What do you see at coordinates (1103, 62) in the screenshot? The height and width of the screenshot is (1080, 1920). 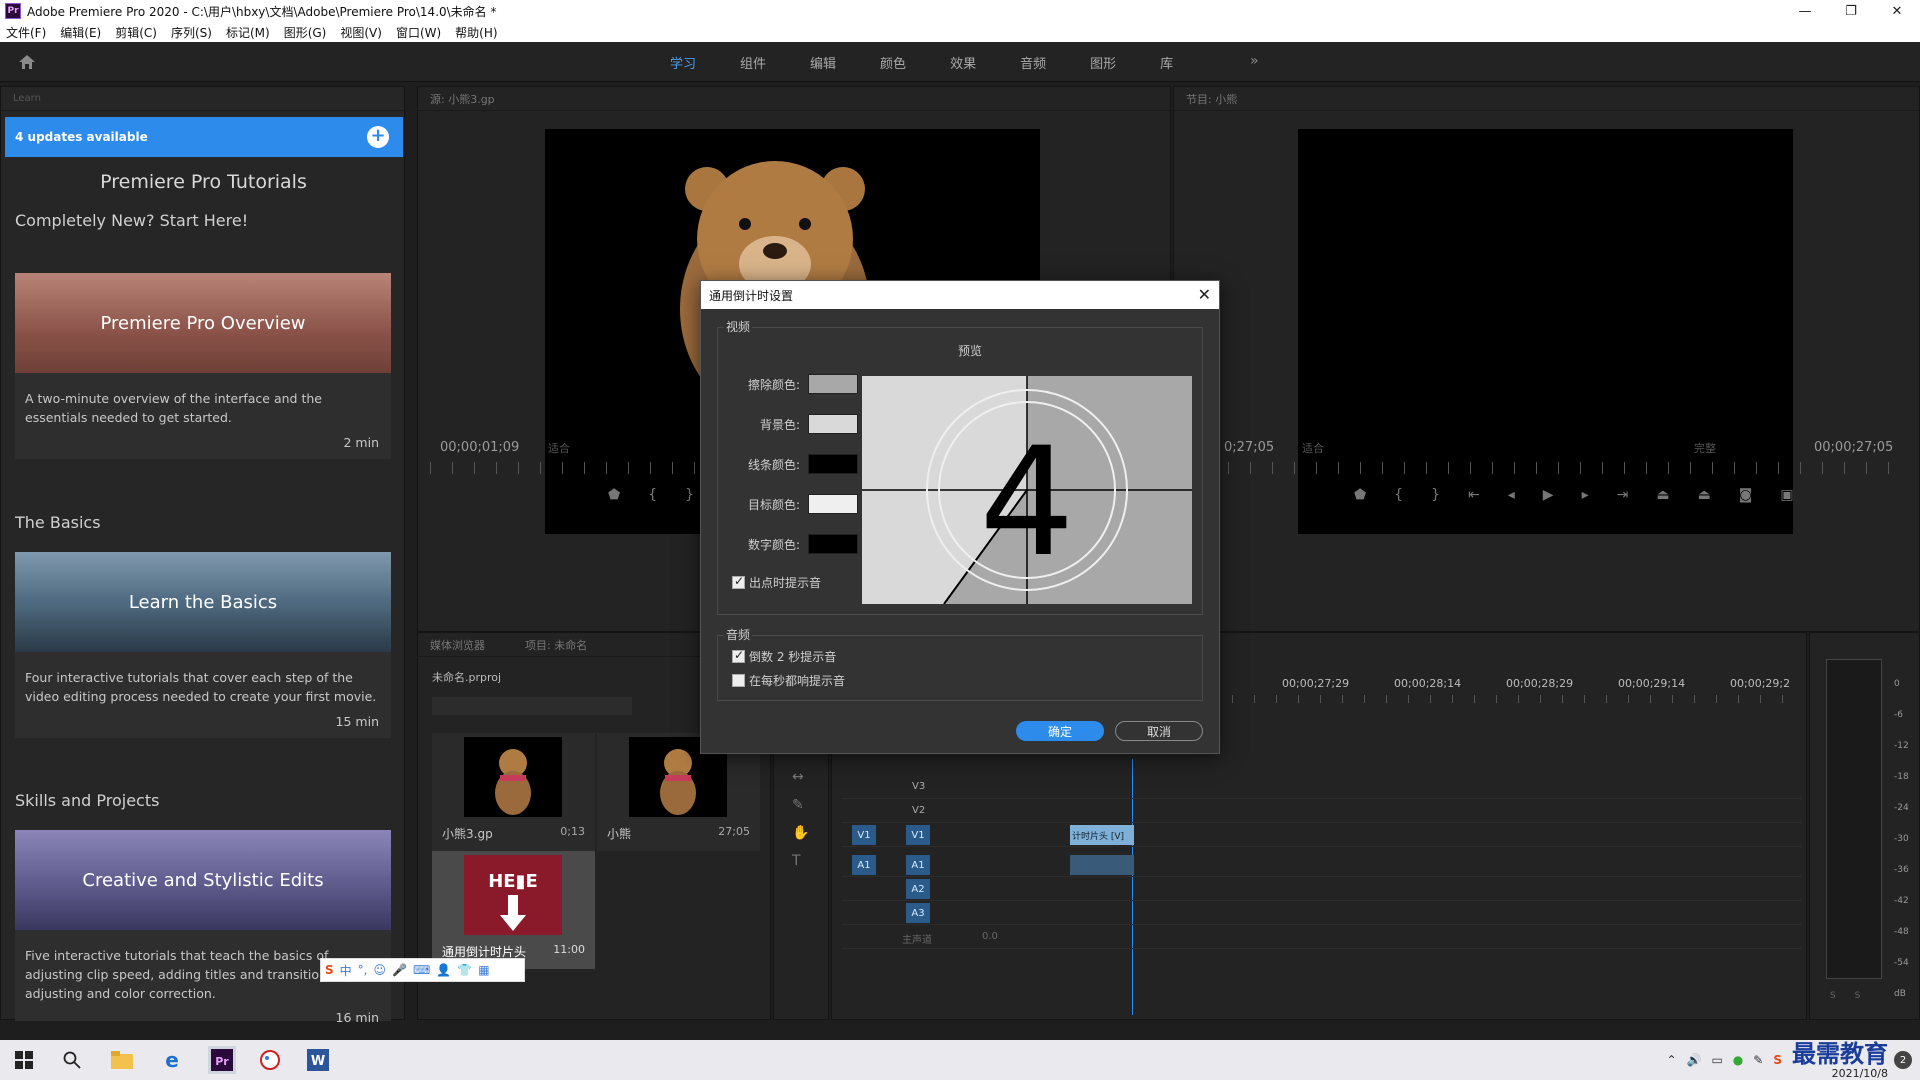 I see `tab-graphics: 图形` at bounding box center [1103, 62].